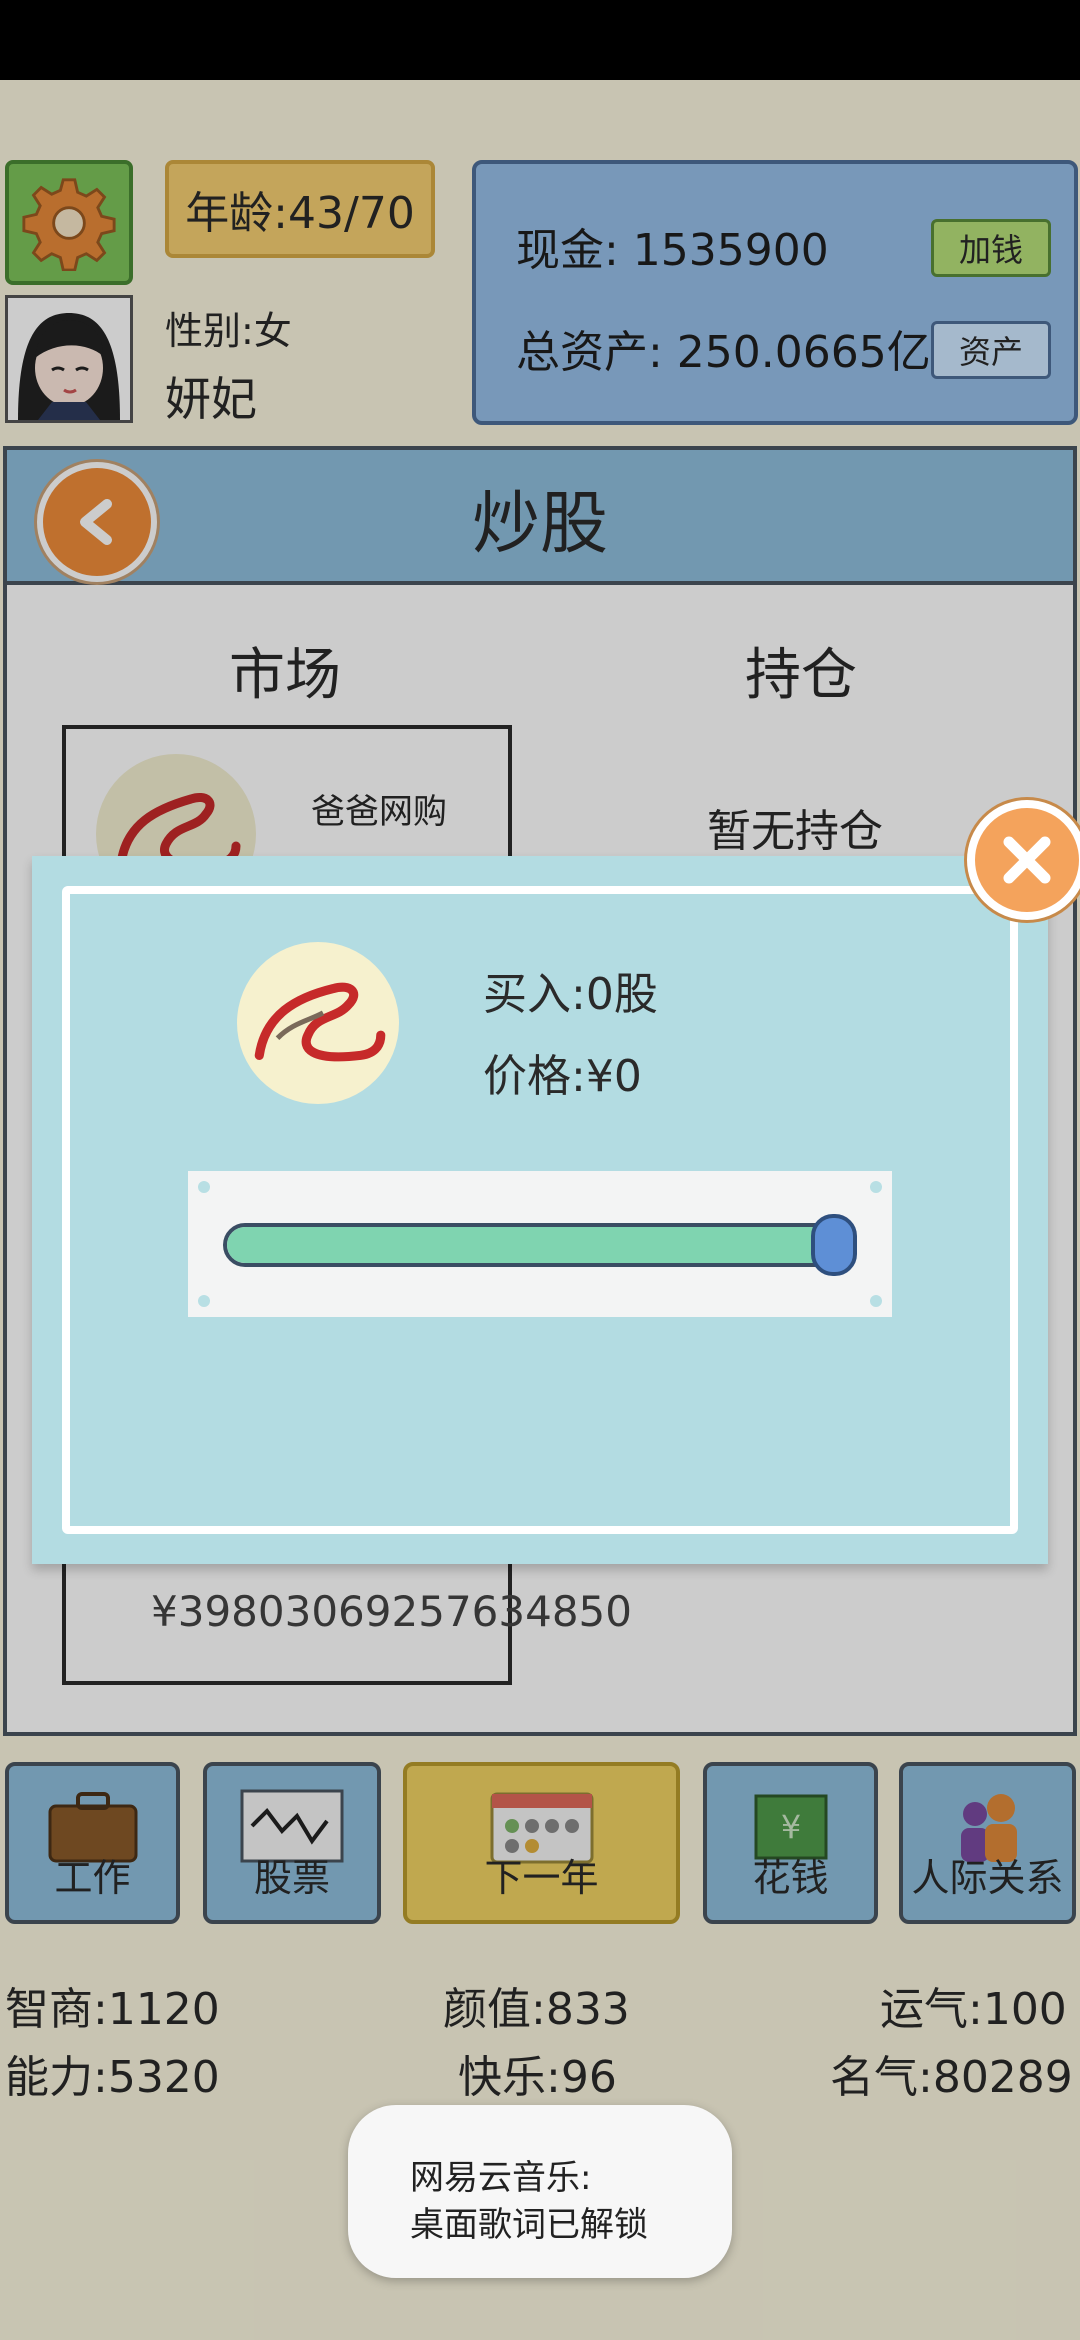 The image size is (1080, 2340). Describe the element at coordinates (391, 1611) in the screenshot. I see `stock-price: ¥39803069257634850` at that location.